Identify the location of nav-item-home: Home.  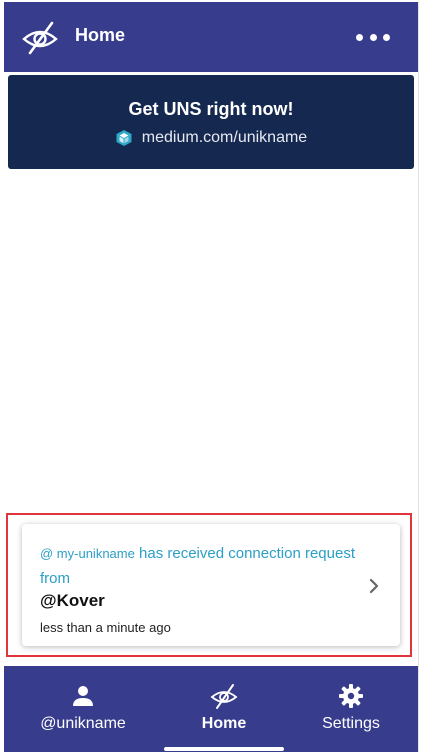
(224, 709).